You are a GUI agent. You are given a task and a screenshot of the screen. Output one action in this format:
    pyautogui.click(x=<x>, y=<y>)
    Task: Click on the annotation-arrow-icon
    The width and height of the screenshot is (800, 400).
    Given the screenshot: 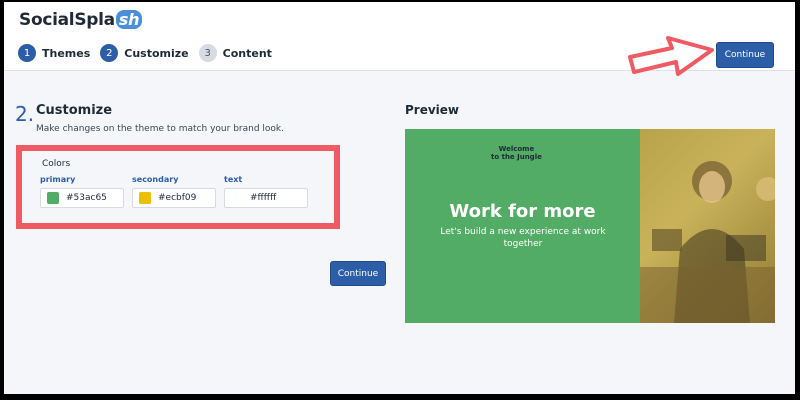 What is the action you would take?
    pyautogui.click(x=671, y=56)
    